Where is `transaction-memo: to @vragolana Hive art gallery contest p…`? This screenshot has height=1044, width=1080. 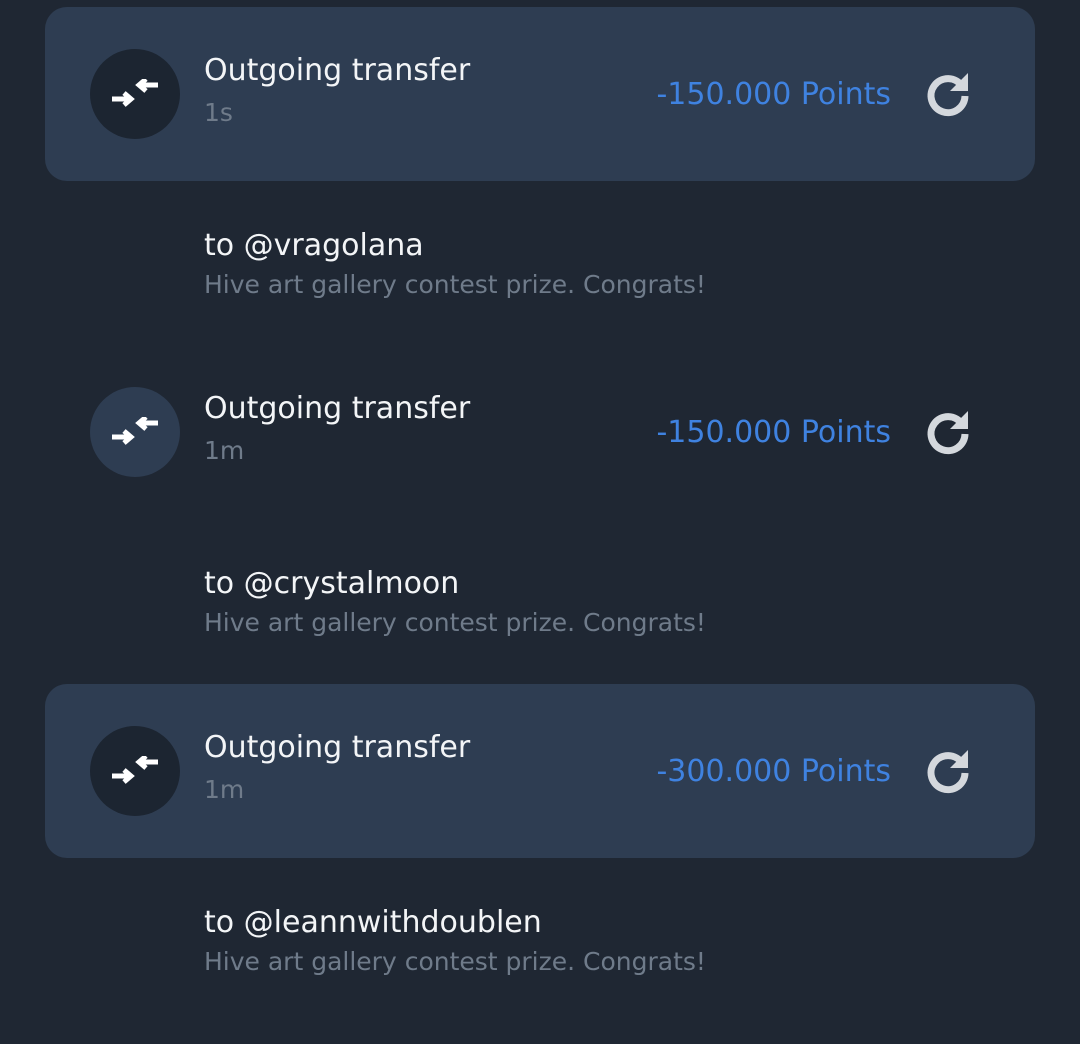
transaction-memo: to @vragolana Hive art gallery contest p… is located at coordinates (455, 264).